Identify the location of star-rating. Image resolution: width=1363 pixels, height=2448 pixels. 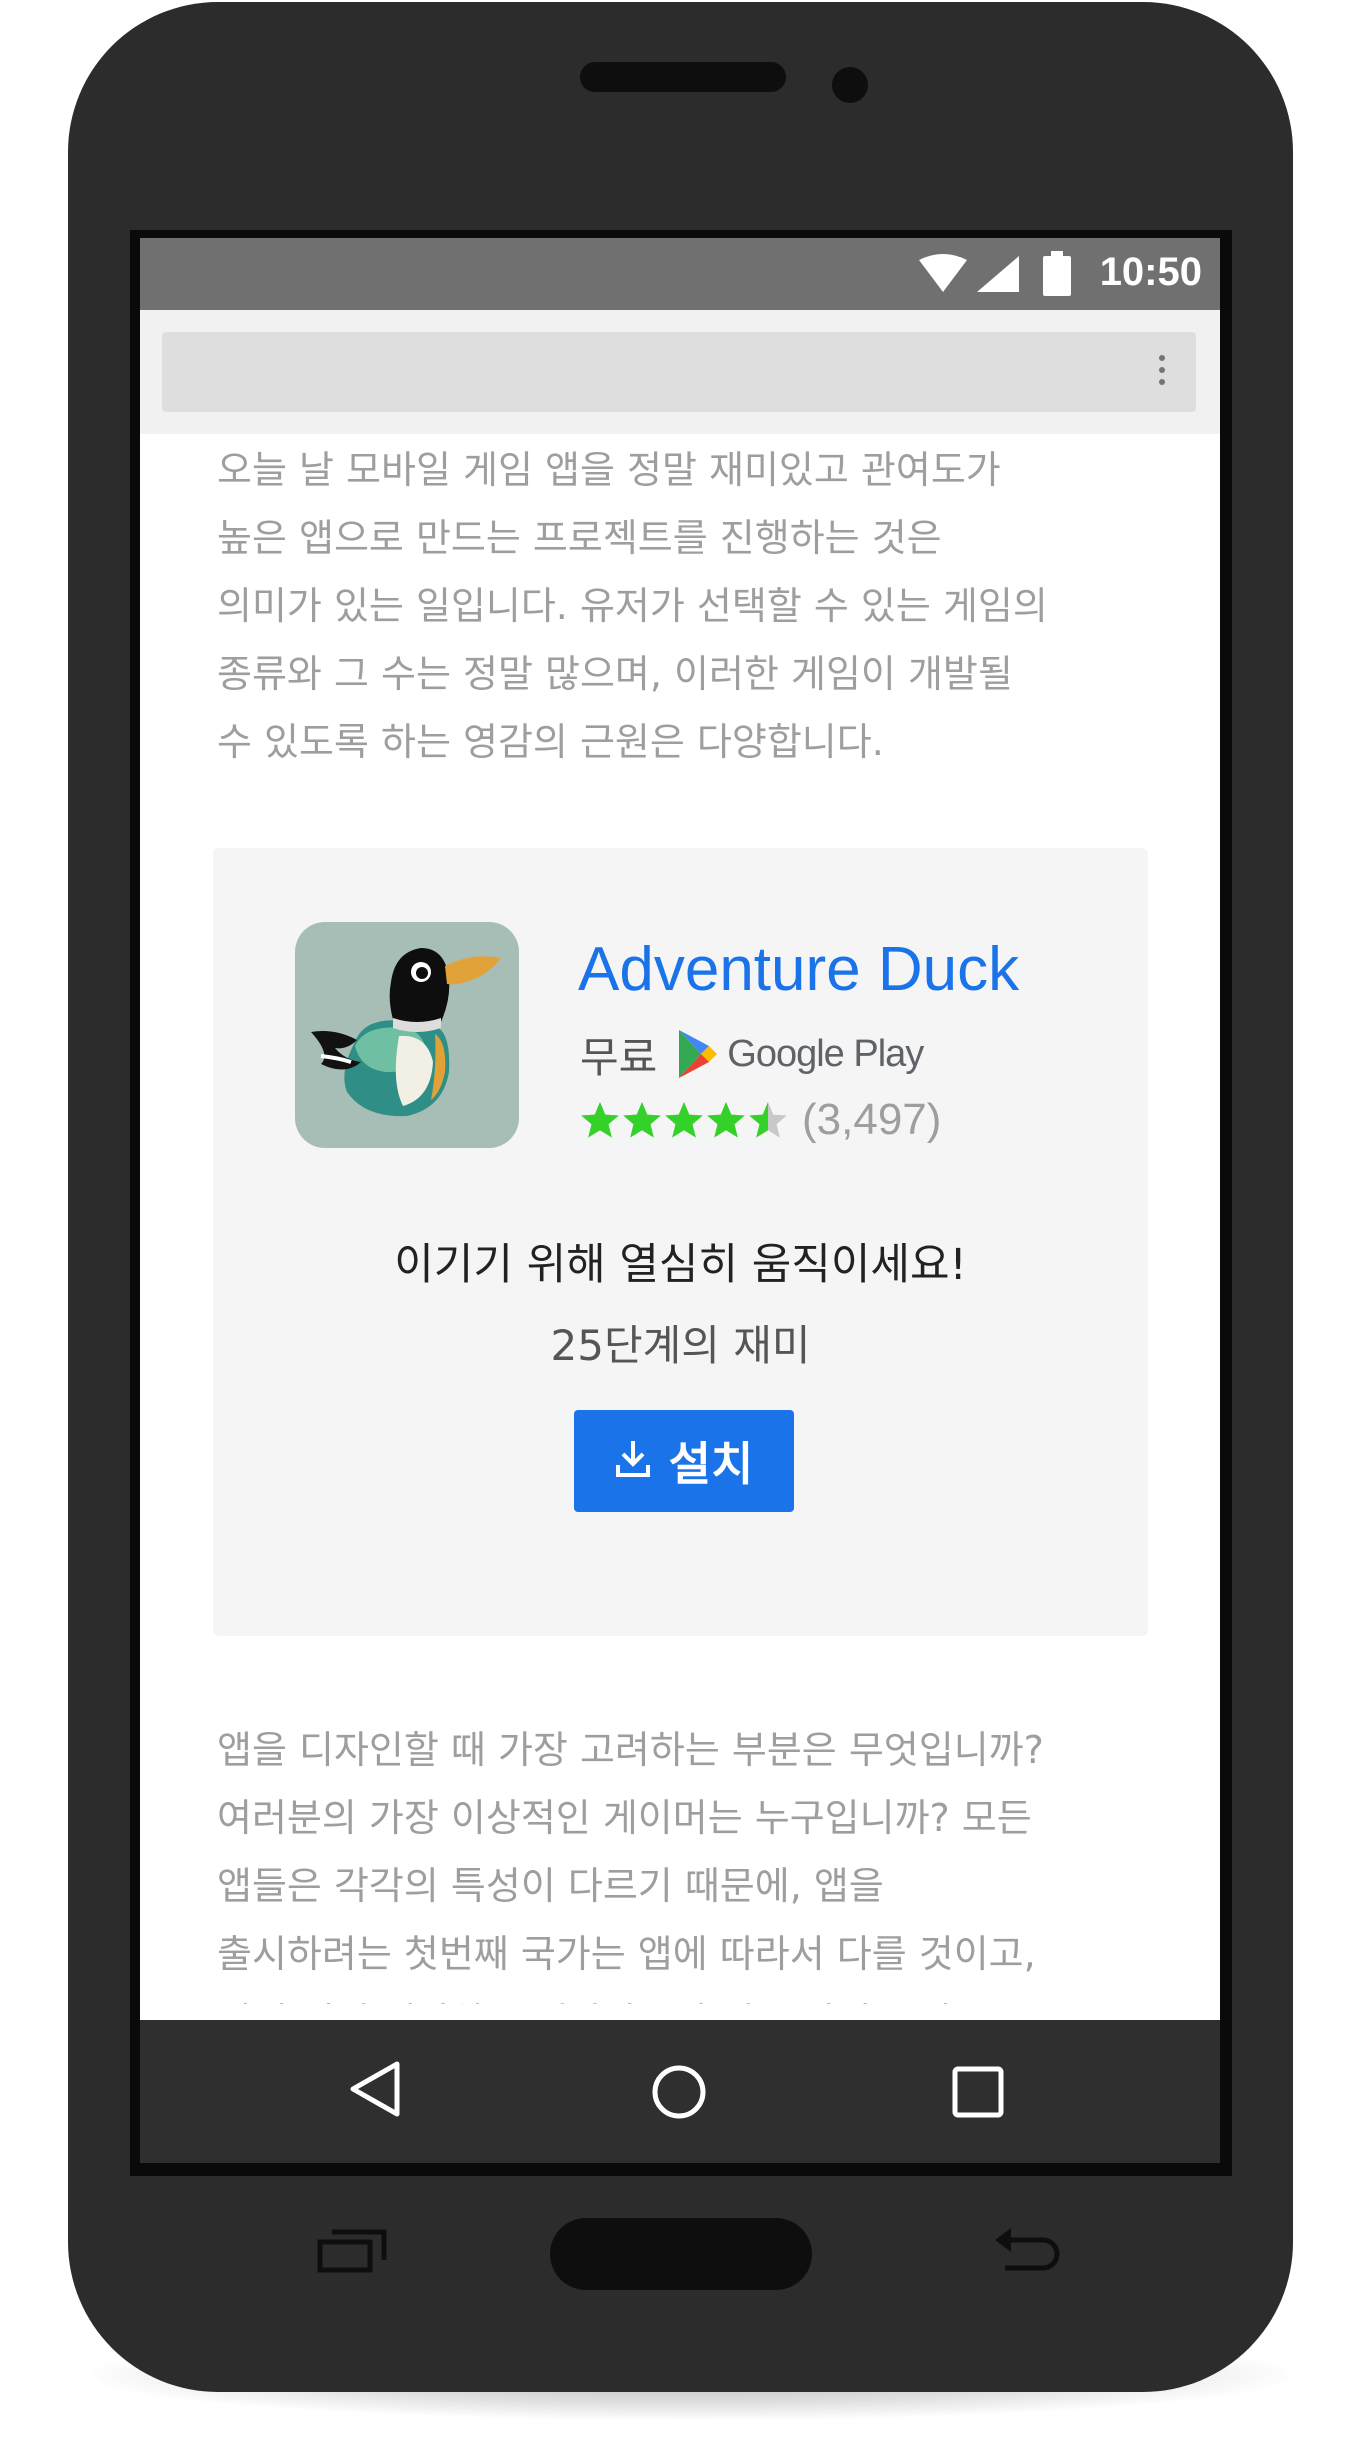
(685, 1120).